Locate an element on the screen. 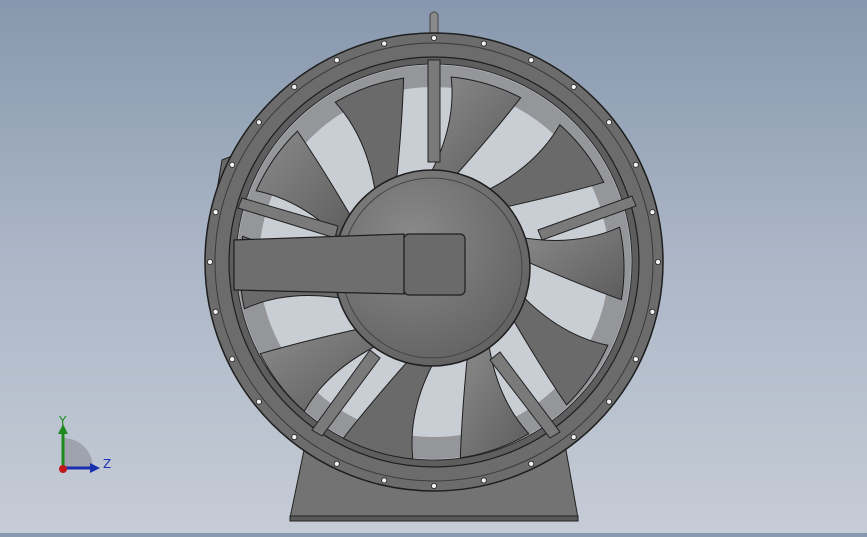 This screenshot has height=537, width=867. z-axis-head is located at coordinates (95, 468).